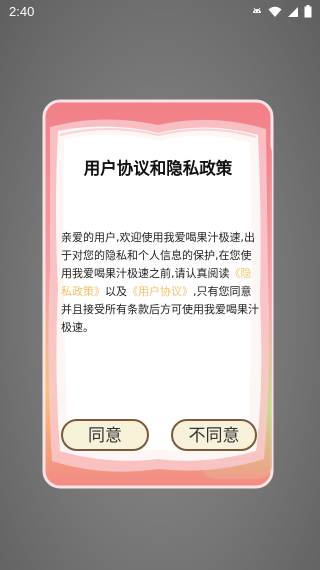 This screenshot has height=570, width=320. What do you see at coordinates (257, 14) in the screenshot?
I see `android-icon` at bounding box center [257, 14].